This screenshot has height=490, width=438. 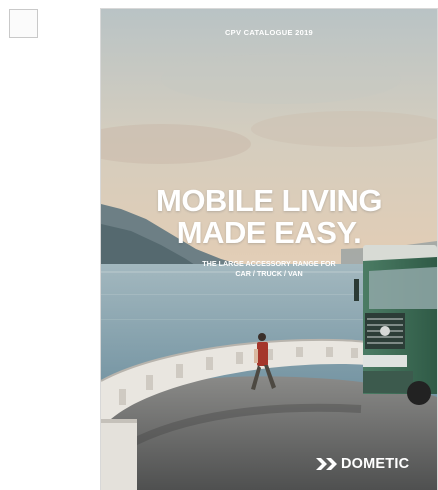 What do you see at coordinates (269, 232) in the screenshot?
I see `headline-line-2: MADE EASY.` at bounding box center [269, 232].